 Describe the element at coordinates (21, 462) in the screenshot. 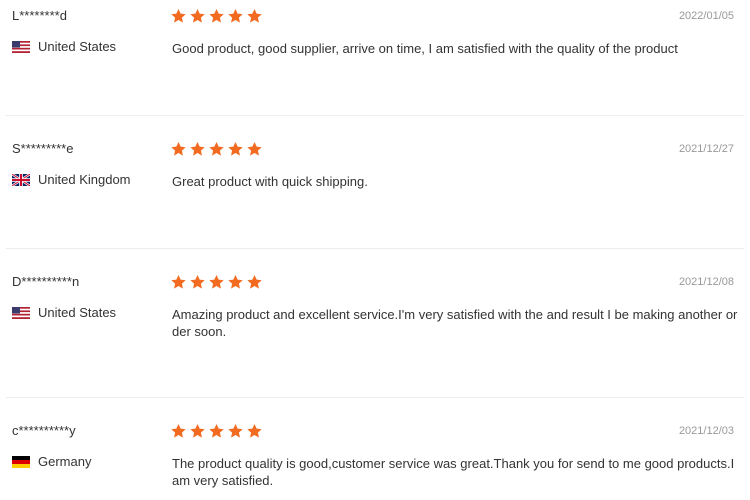

I see `germany-flag-icon` at that location.